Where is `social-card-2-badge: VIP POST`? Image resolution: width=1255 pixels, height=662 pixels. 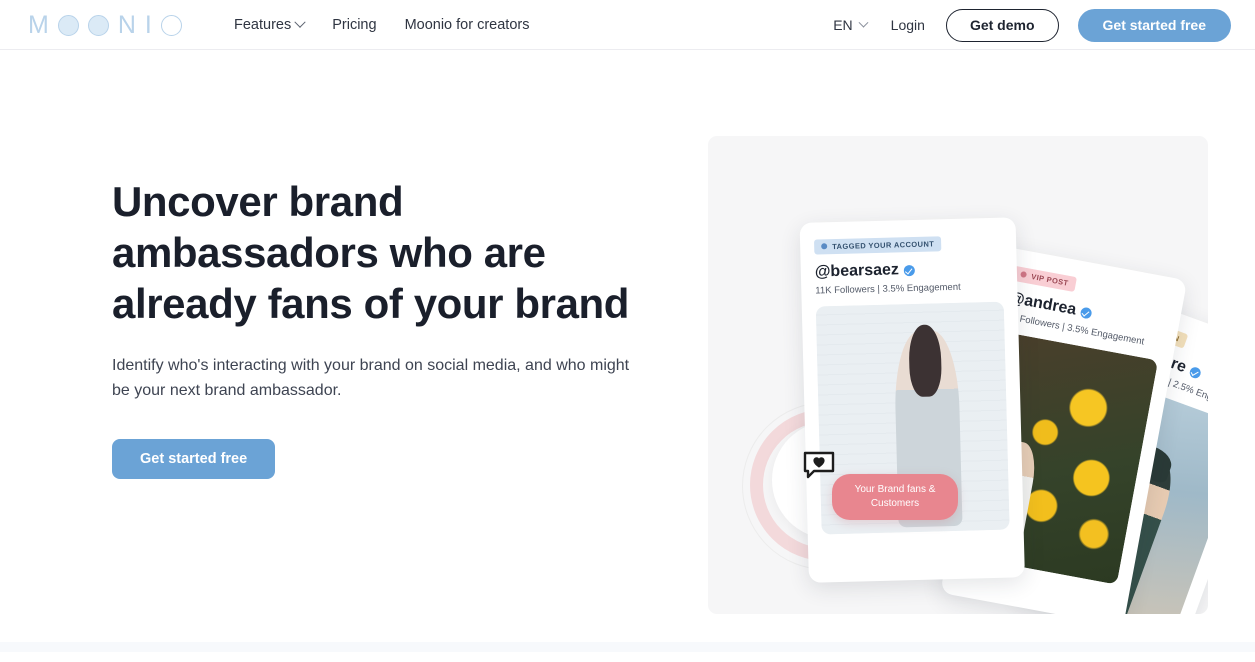 social-card-2-badge: VIP POST is located at coordinates (1044, 278).